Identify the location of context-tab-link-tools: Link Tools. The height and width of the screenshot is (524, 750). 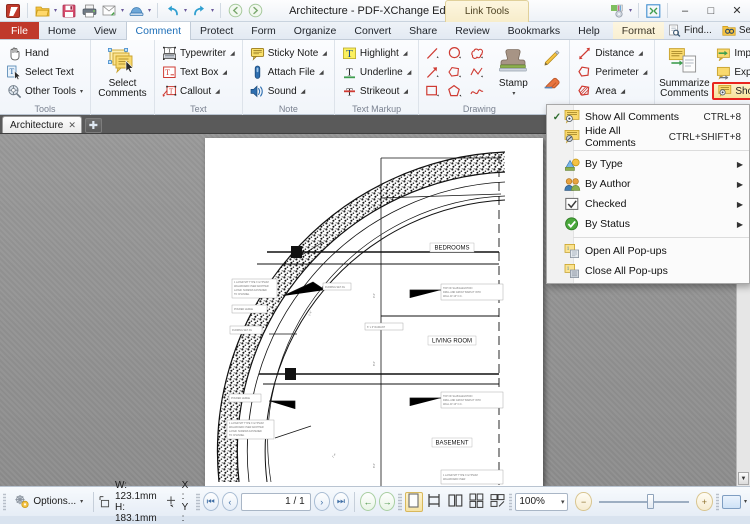
(487, 11).